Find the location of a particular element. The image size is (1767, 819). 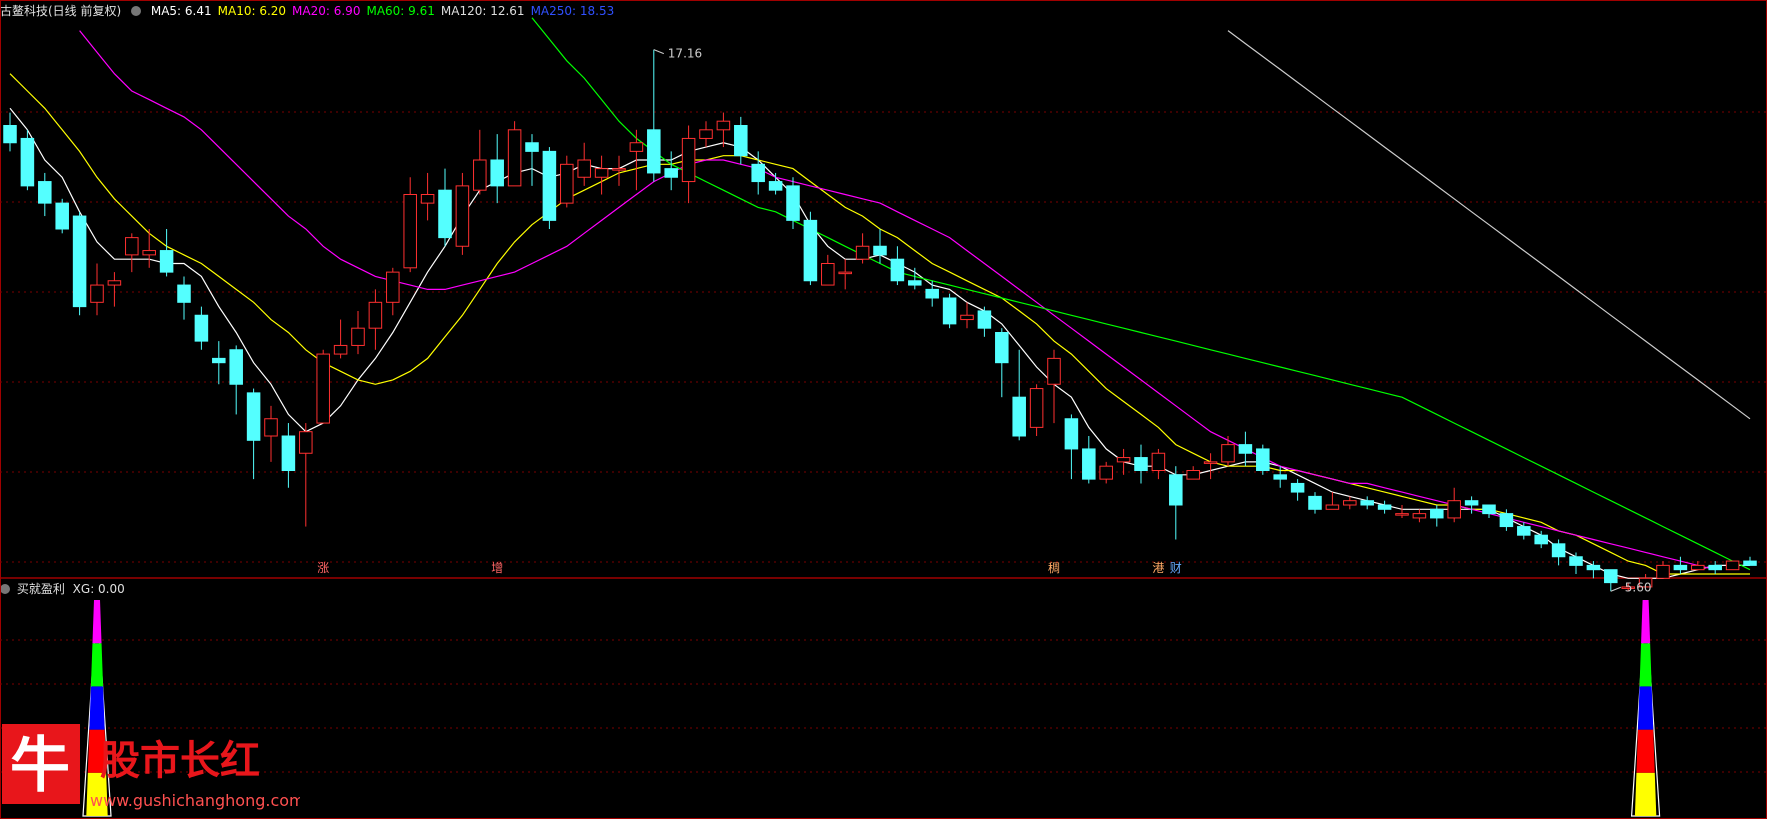

ma-line-ma120 is located at coordinates (1489, 225).